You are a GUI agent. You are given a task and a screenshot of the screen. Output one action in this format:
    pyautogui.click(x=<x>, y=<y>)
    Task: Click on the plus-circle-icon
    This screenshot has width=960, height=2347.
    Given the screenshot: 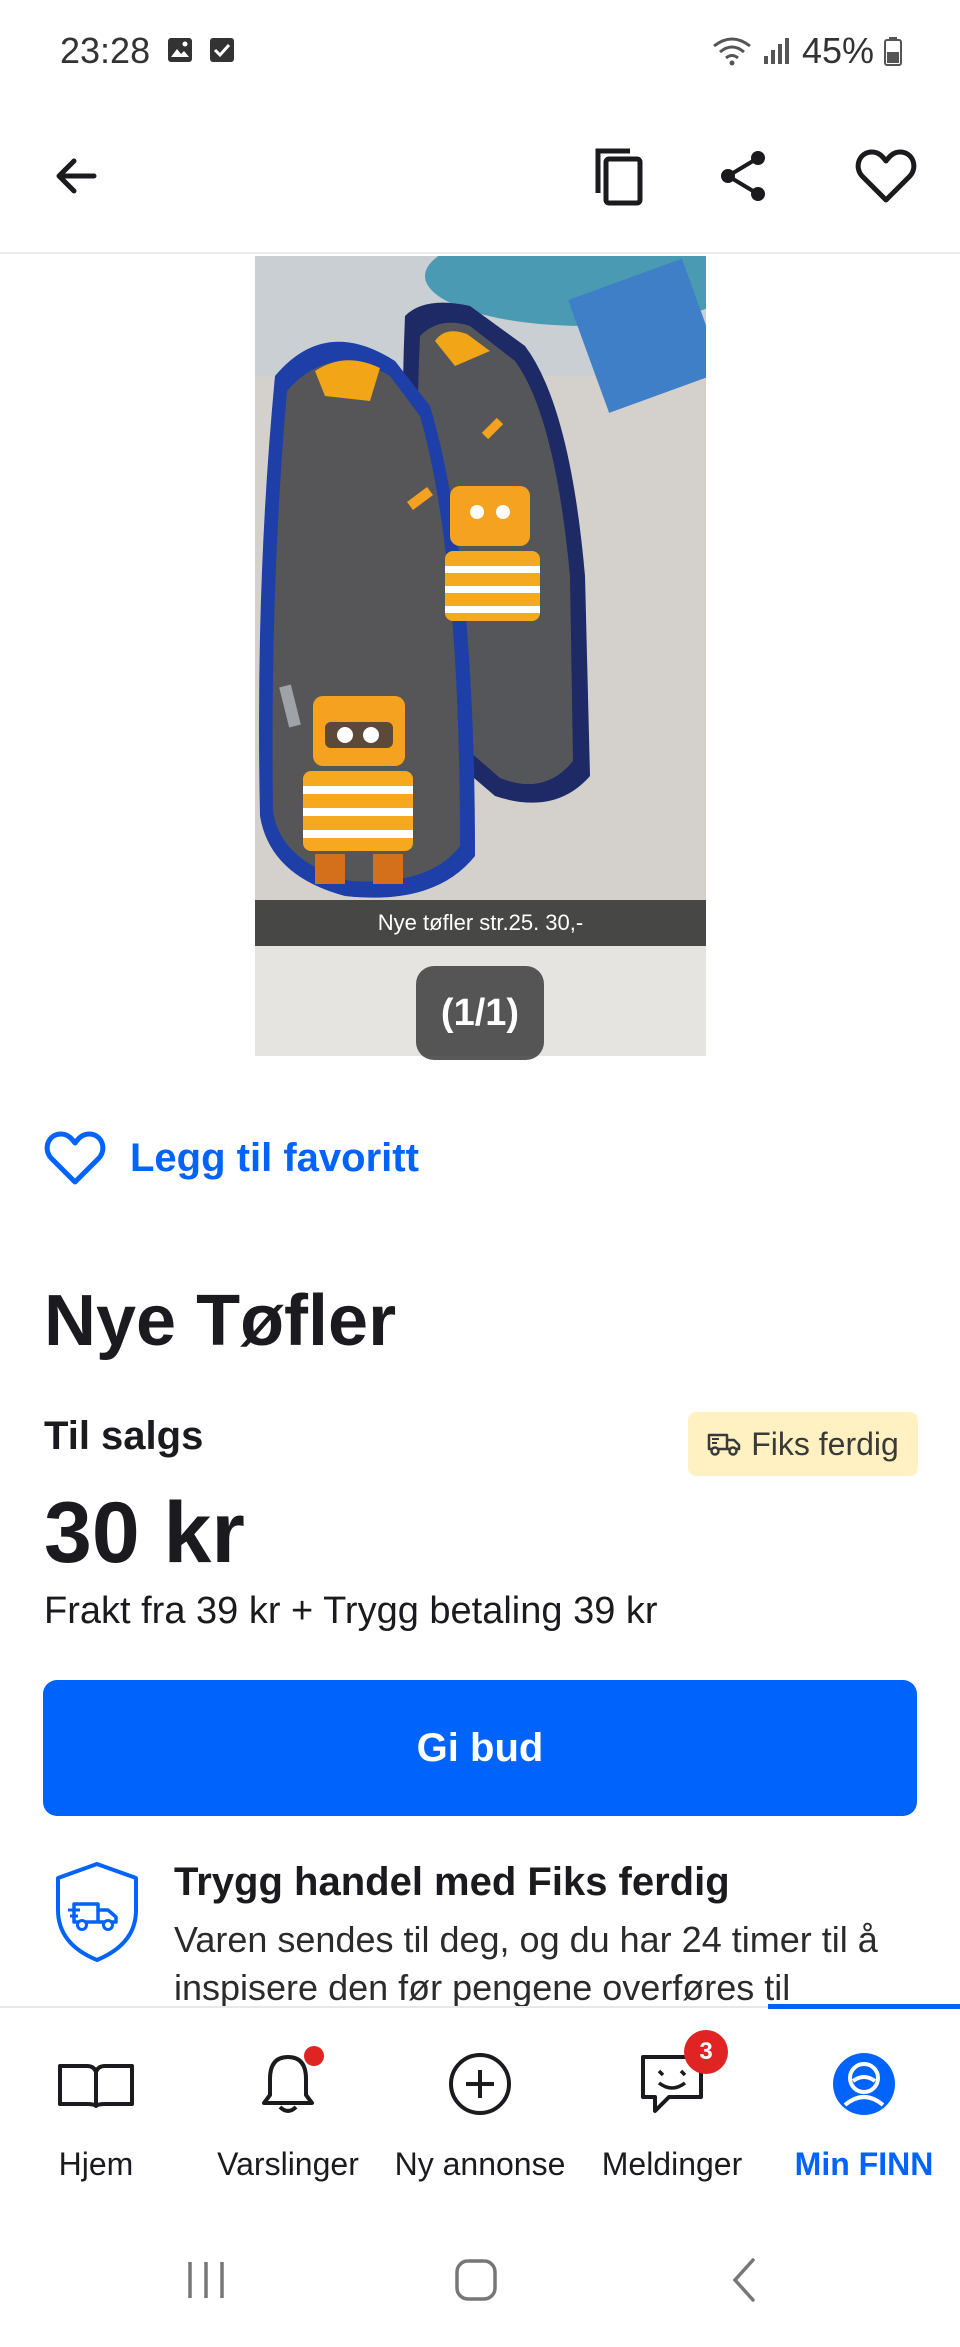 What is the action you would take?
    pyautogui.click(x=480, y=2084)
    